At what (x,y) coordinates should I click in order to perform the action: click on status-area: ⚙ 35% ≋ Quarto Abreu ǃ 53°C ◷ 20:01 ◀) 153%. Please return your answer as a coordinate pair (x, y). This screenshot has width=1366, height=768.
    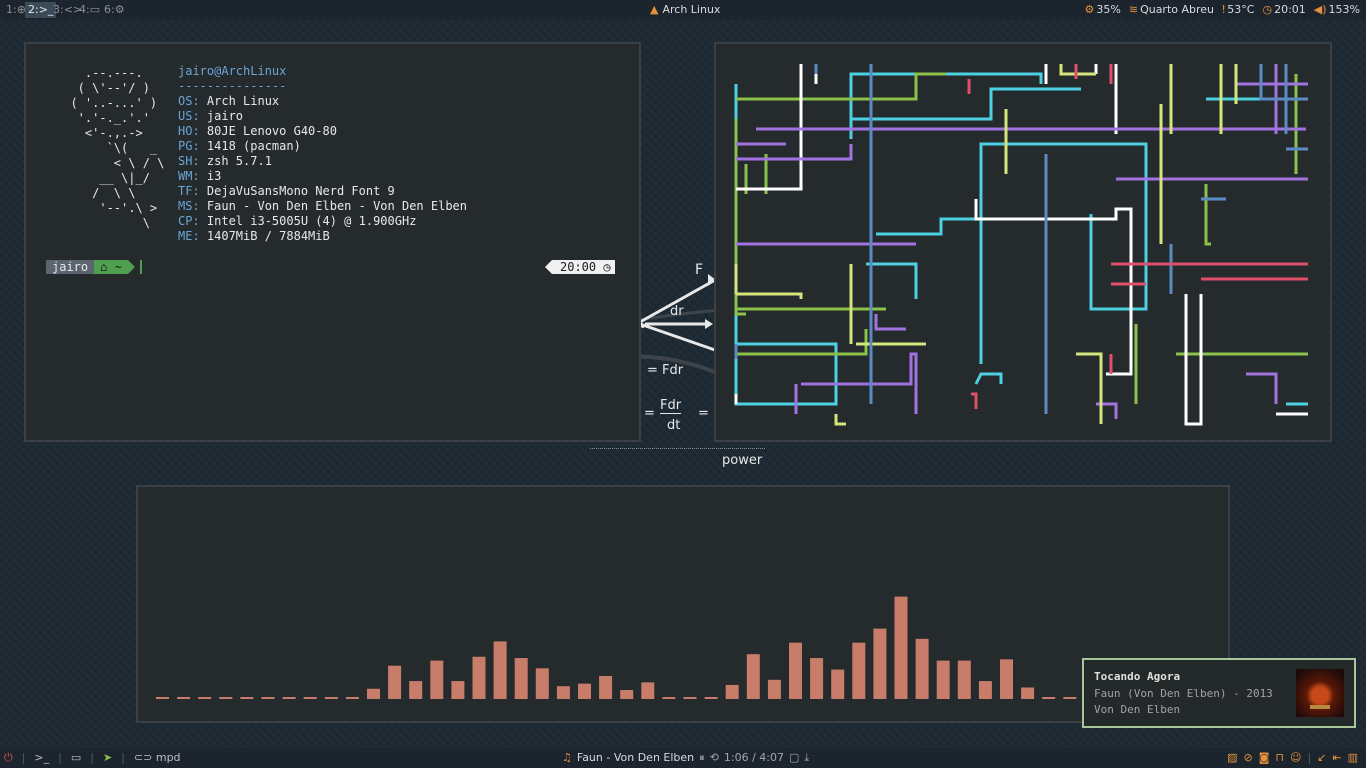
    Looking at the image, I should click on (1222, 10).